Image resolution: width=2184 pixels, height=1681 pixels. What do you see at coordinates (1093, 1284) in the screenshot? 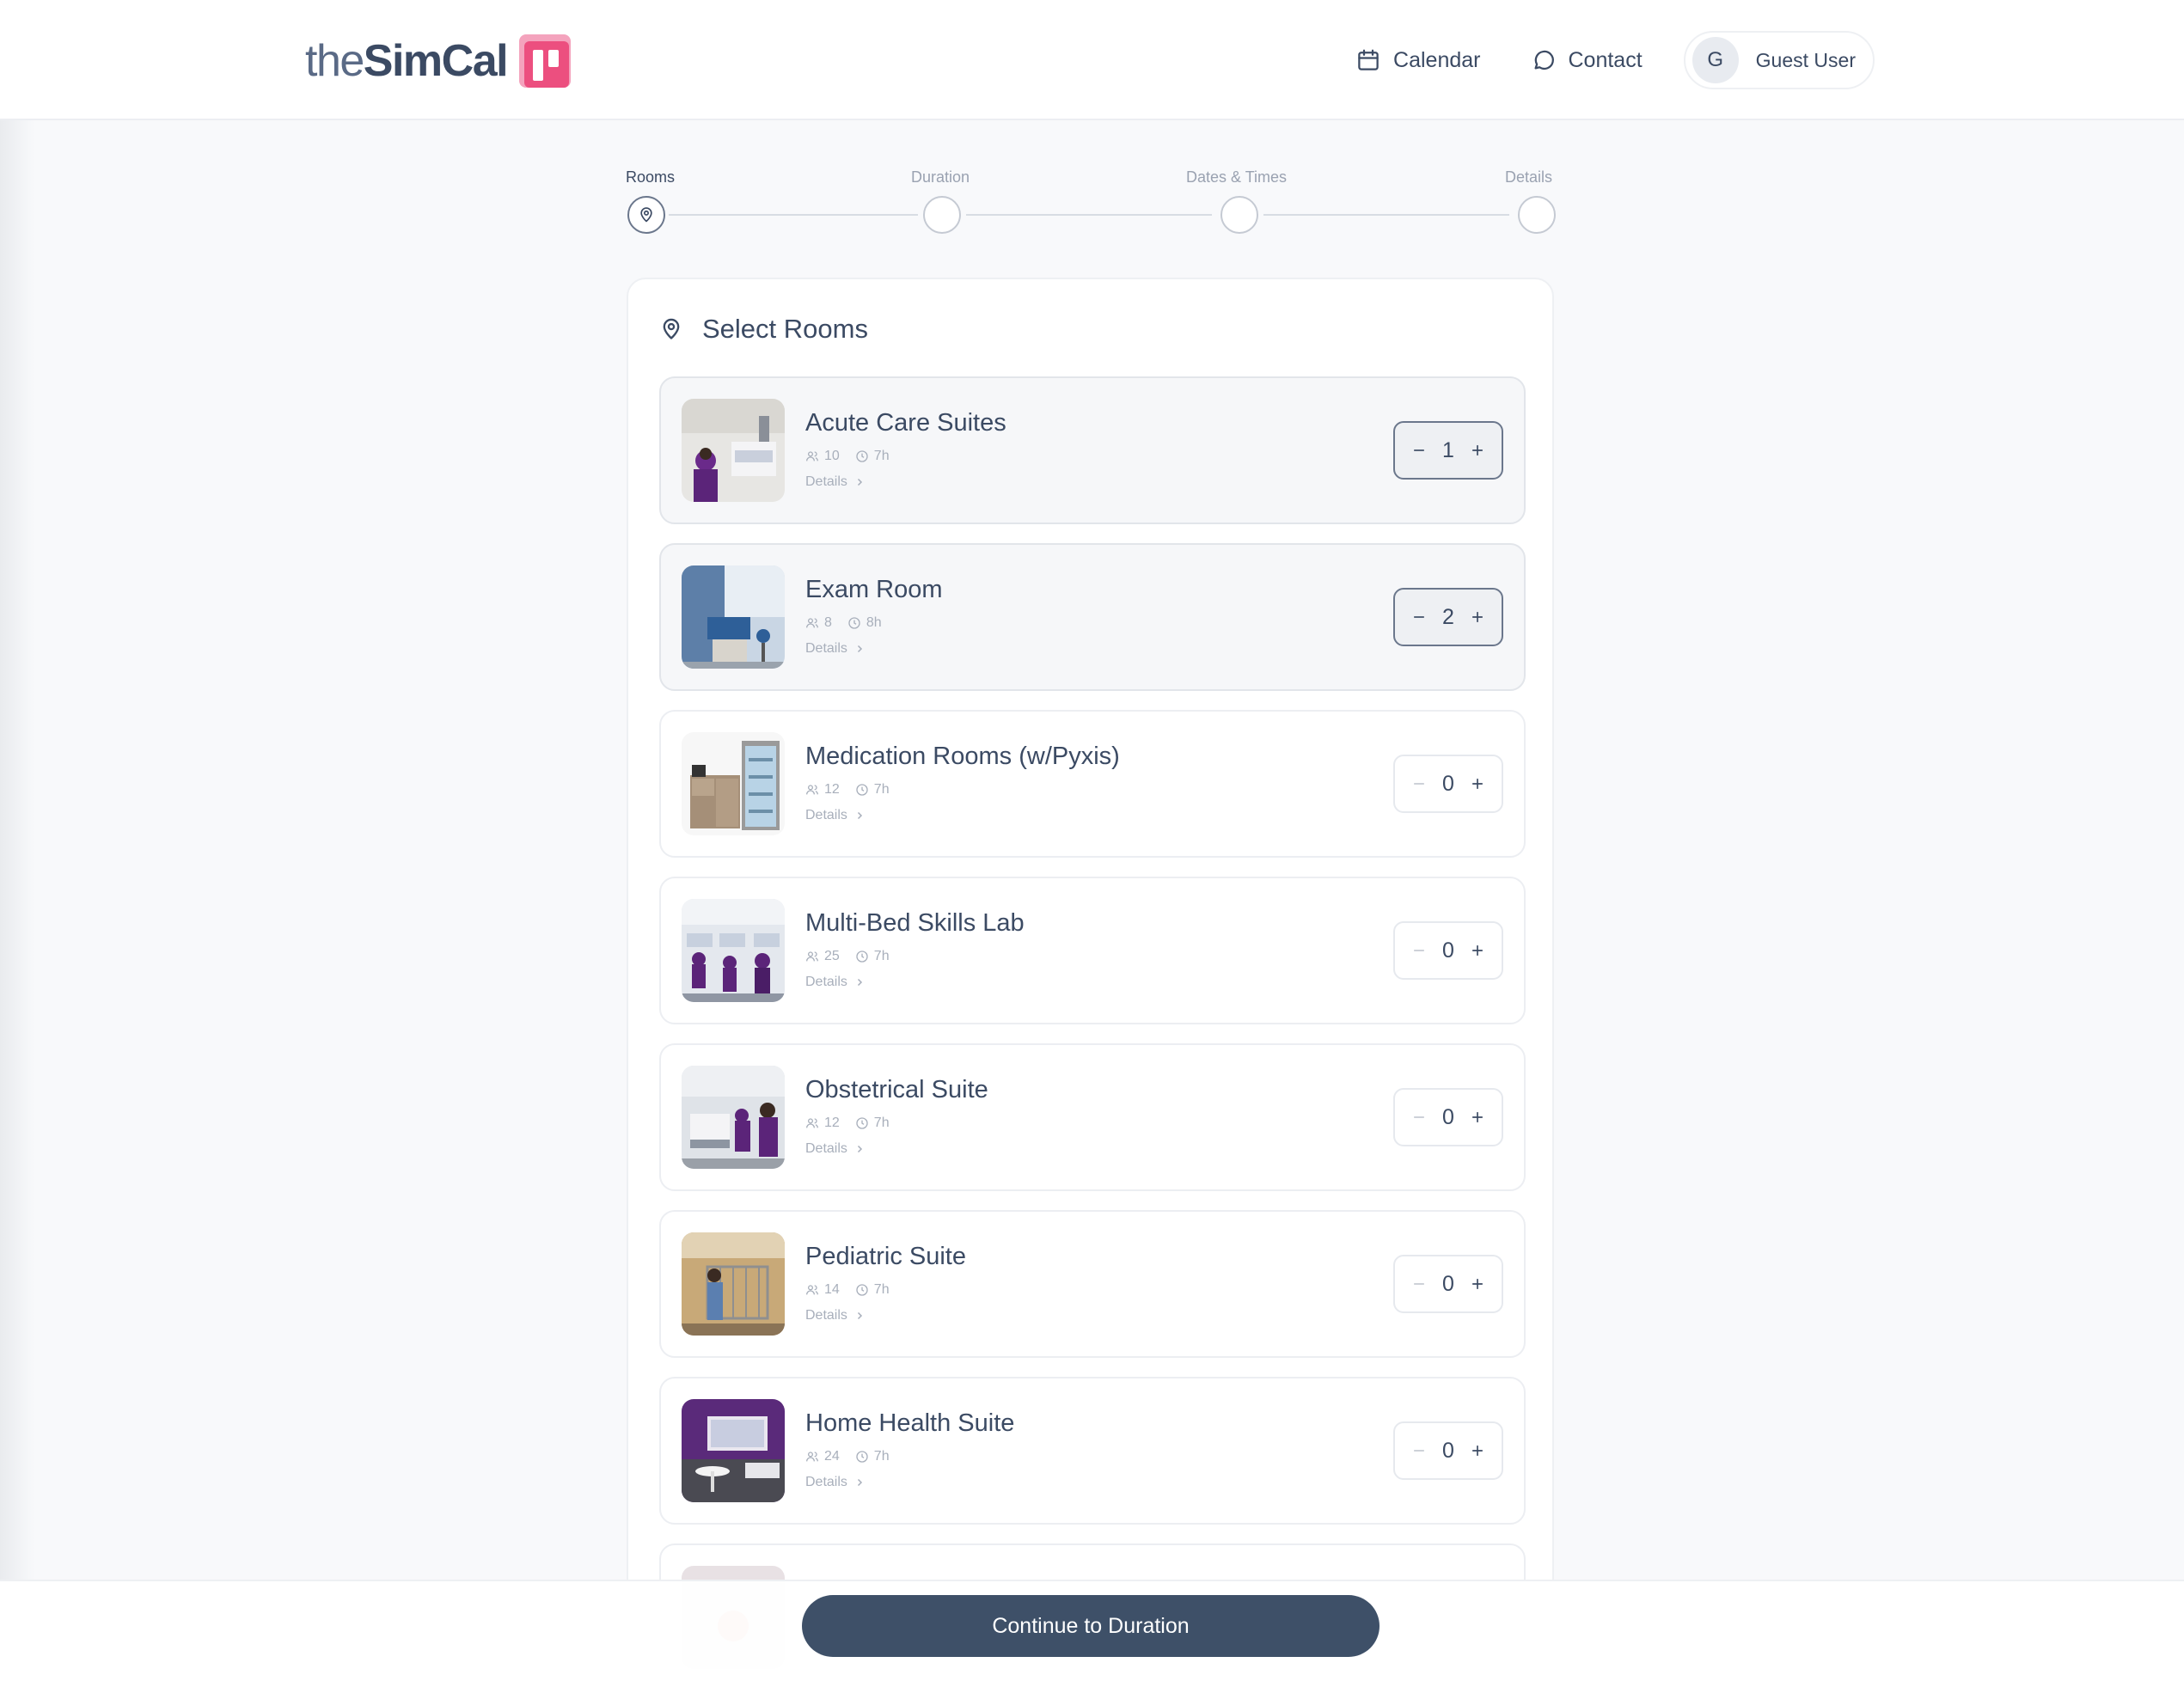
I see `room-pediatric-suite: Pediatric Suite 14 7h Details 0` at bounding box center [1093, 1284].